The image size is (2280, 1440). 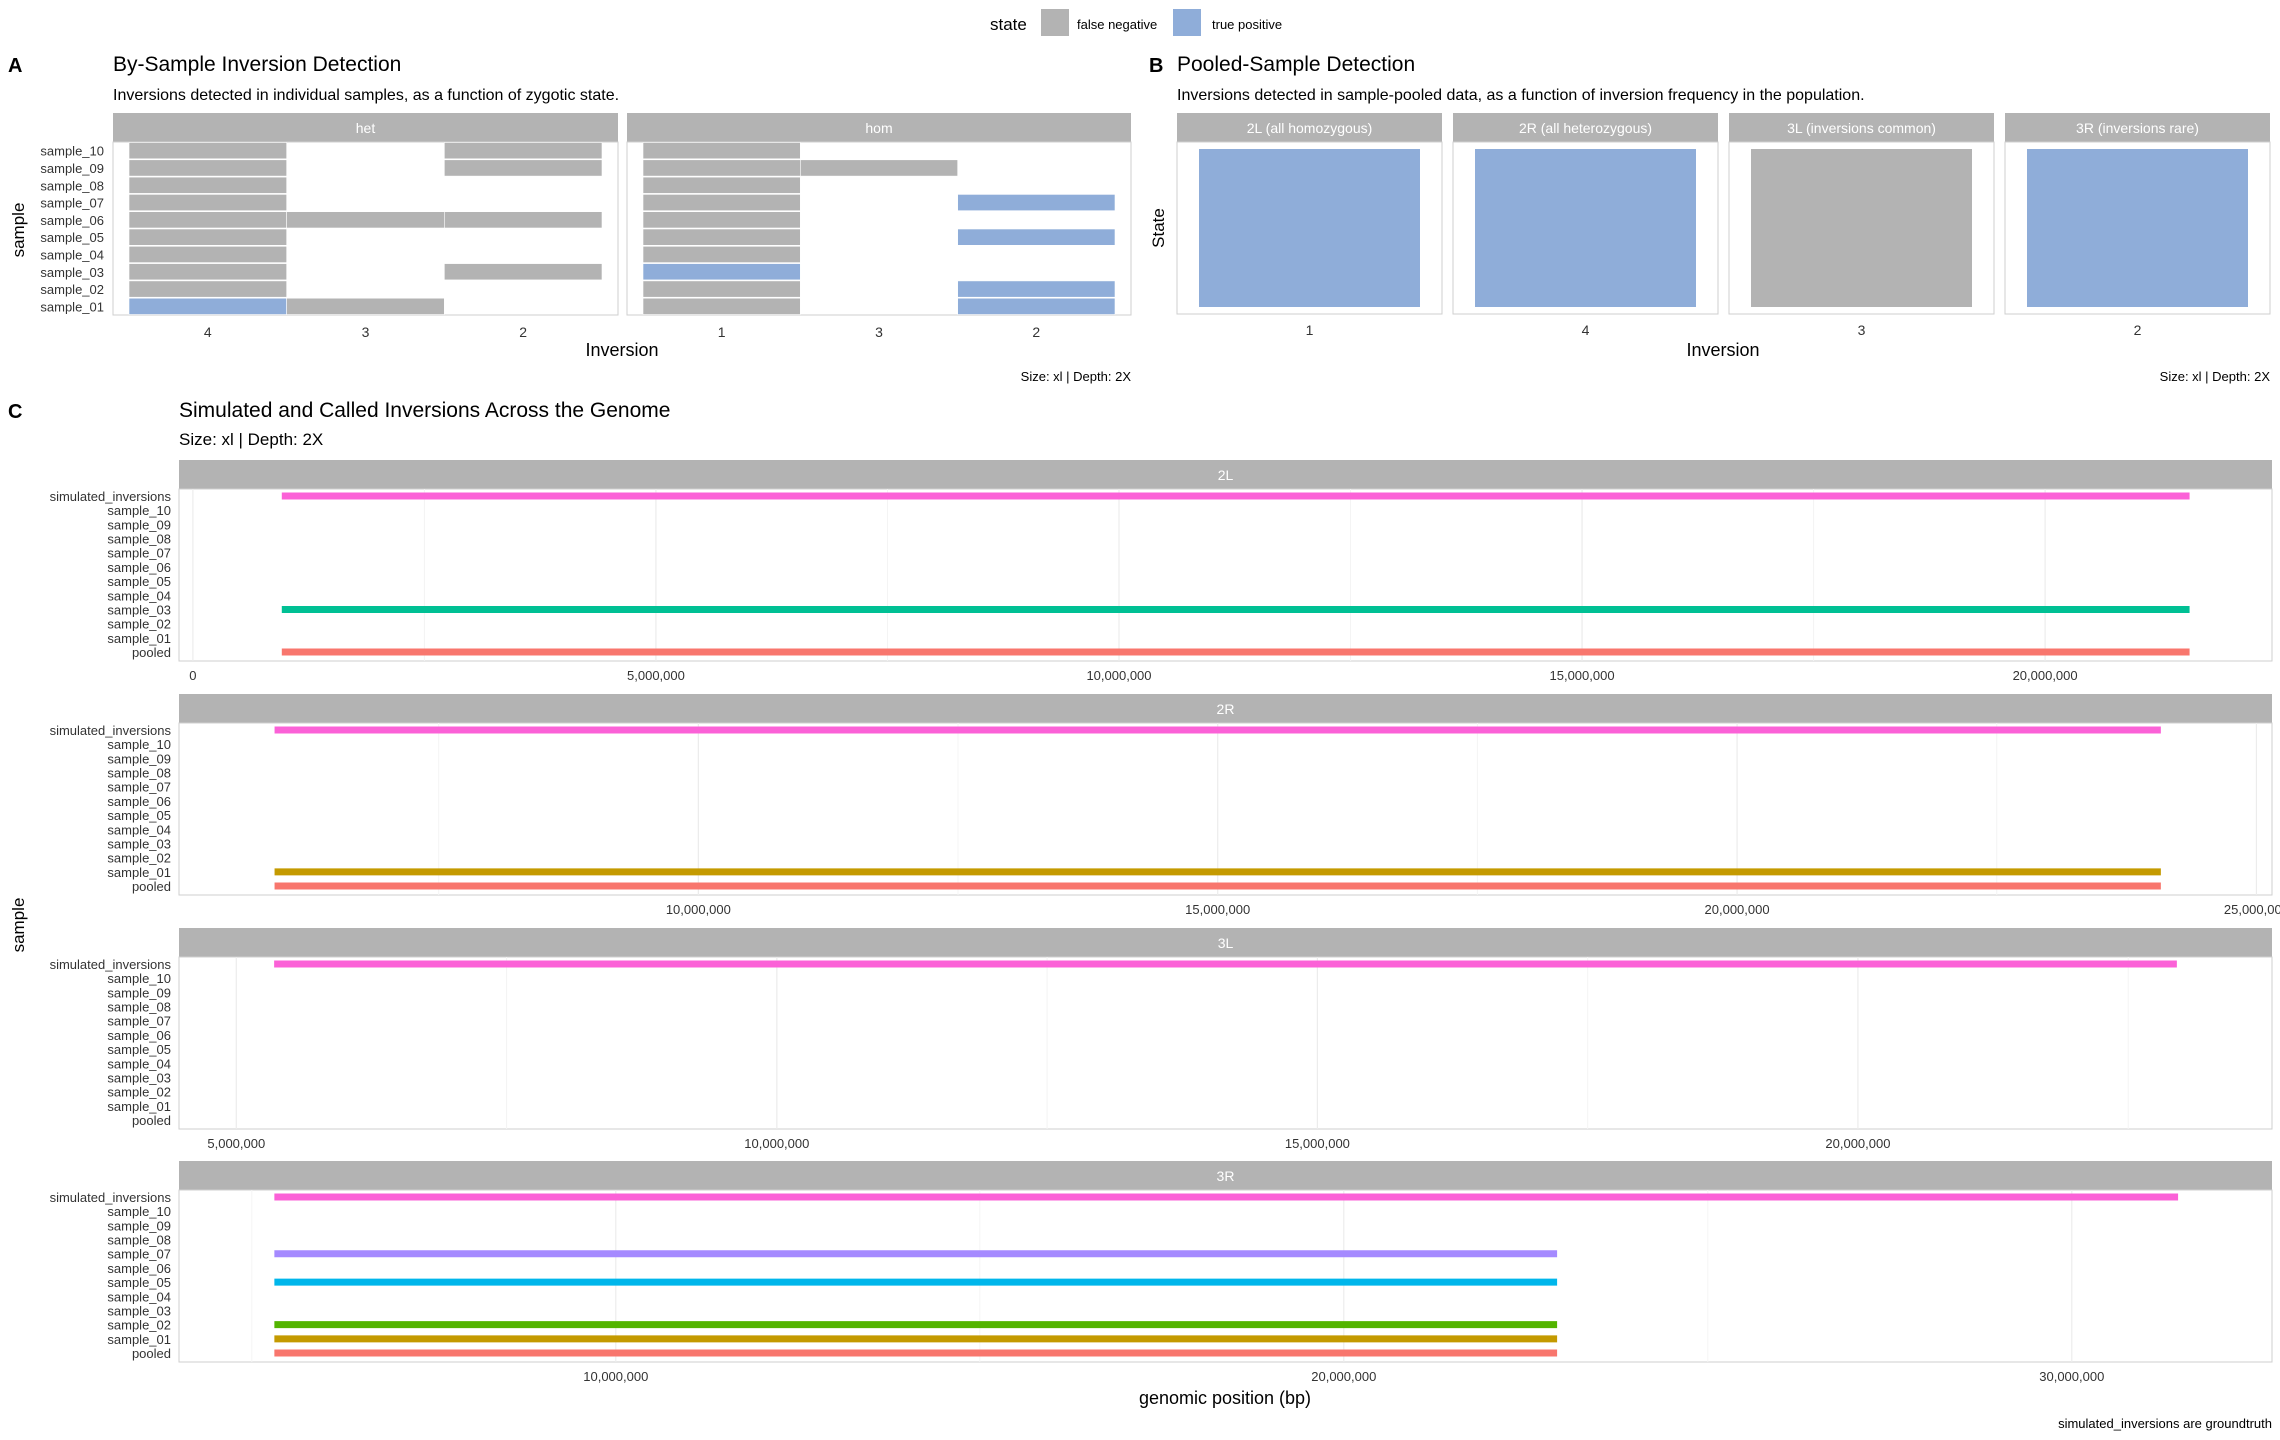 What do you see at coordinates (1861, 128) in the screenshot?
I see `facet-strip-label: 3L (inversions common)` at bounding box center [1861, 128].